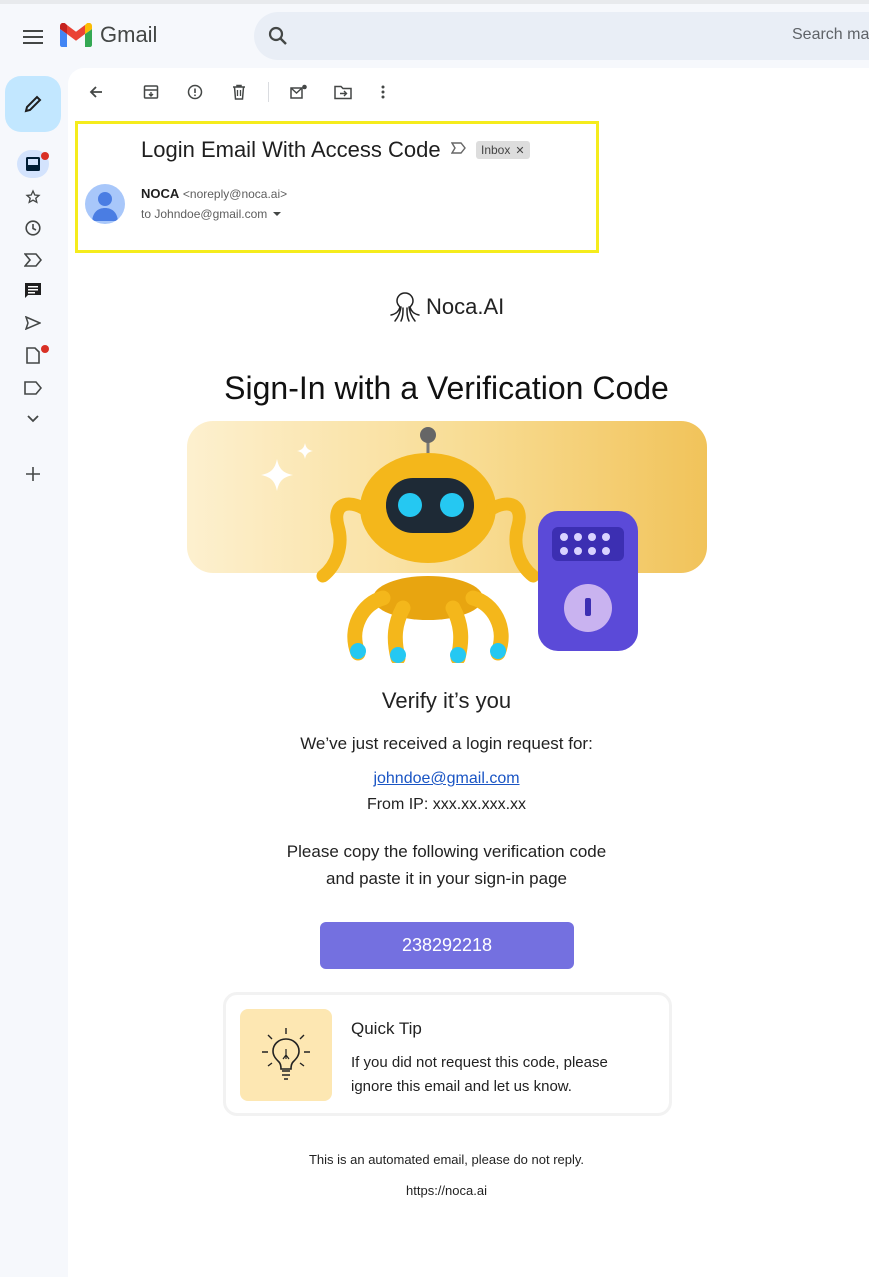 The width and height of the screenshot is (869, 1277). Describe the element at coordinates (277, 214) in the screenshot. I see `caret-down-icon` at that location.